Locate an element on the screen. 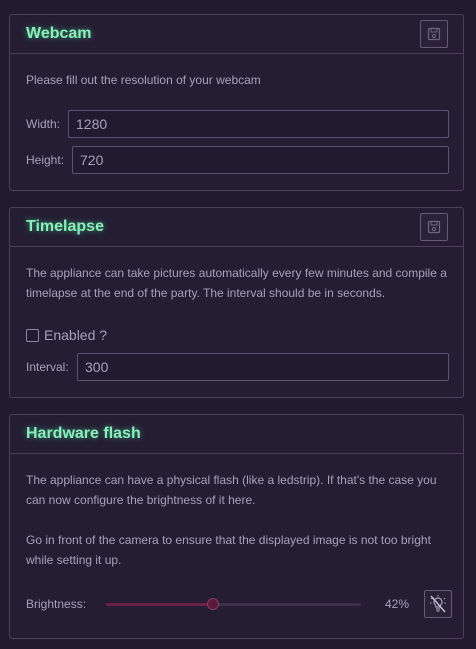 The height and width of the screenshot is (649, 476). lightbulb-off-icon is located at coordinates (438, 604).